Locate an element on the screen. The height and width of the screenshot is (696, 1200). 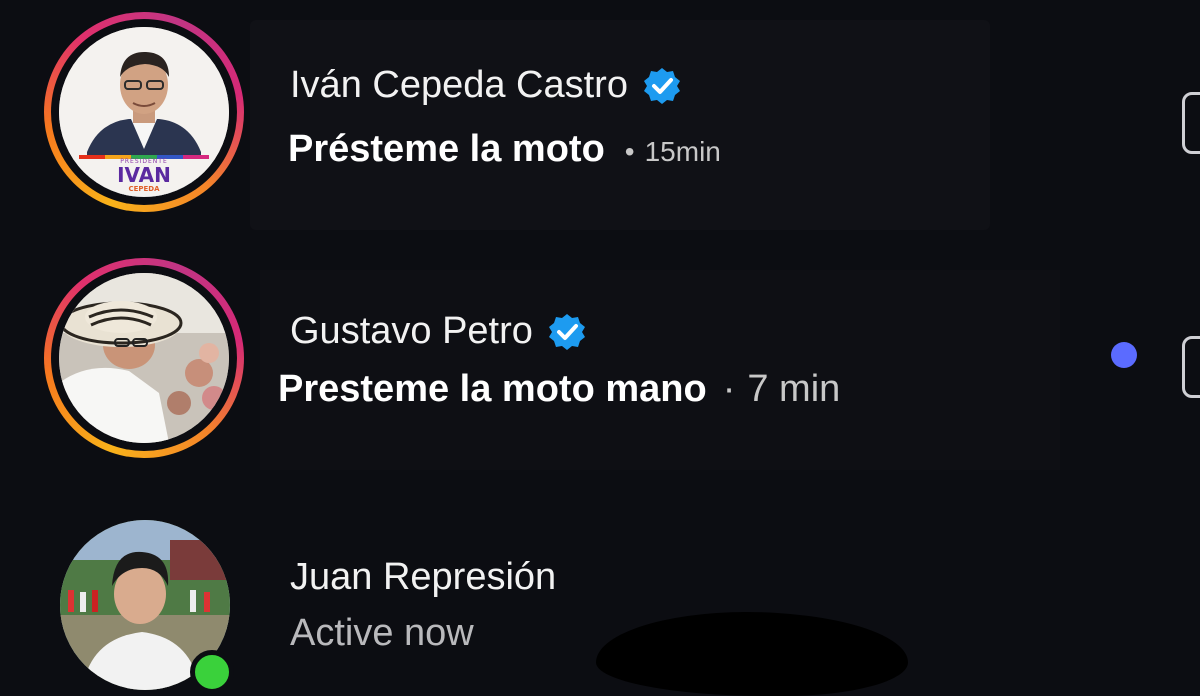
avatar is located at coordinates (144, 358).